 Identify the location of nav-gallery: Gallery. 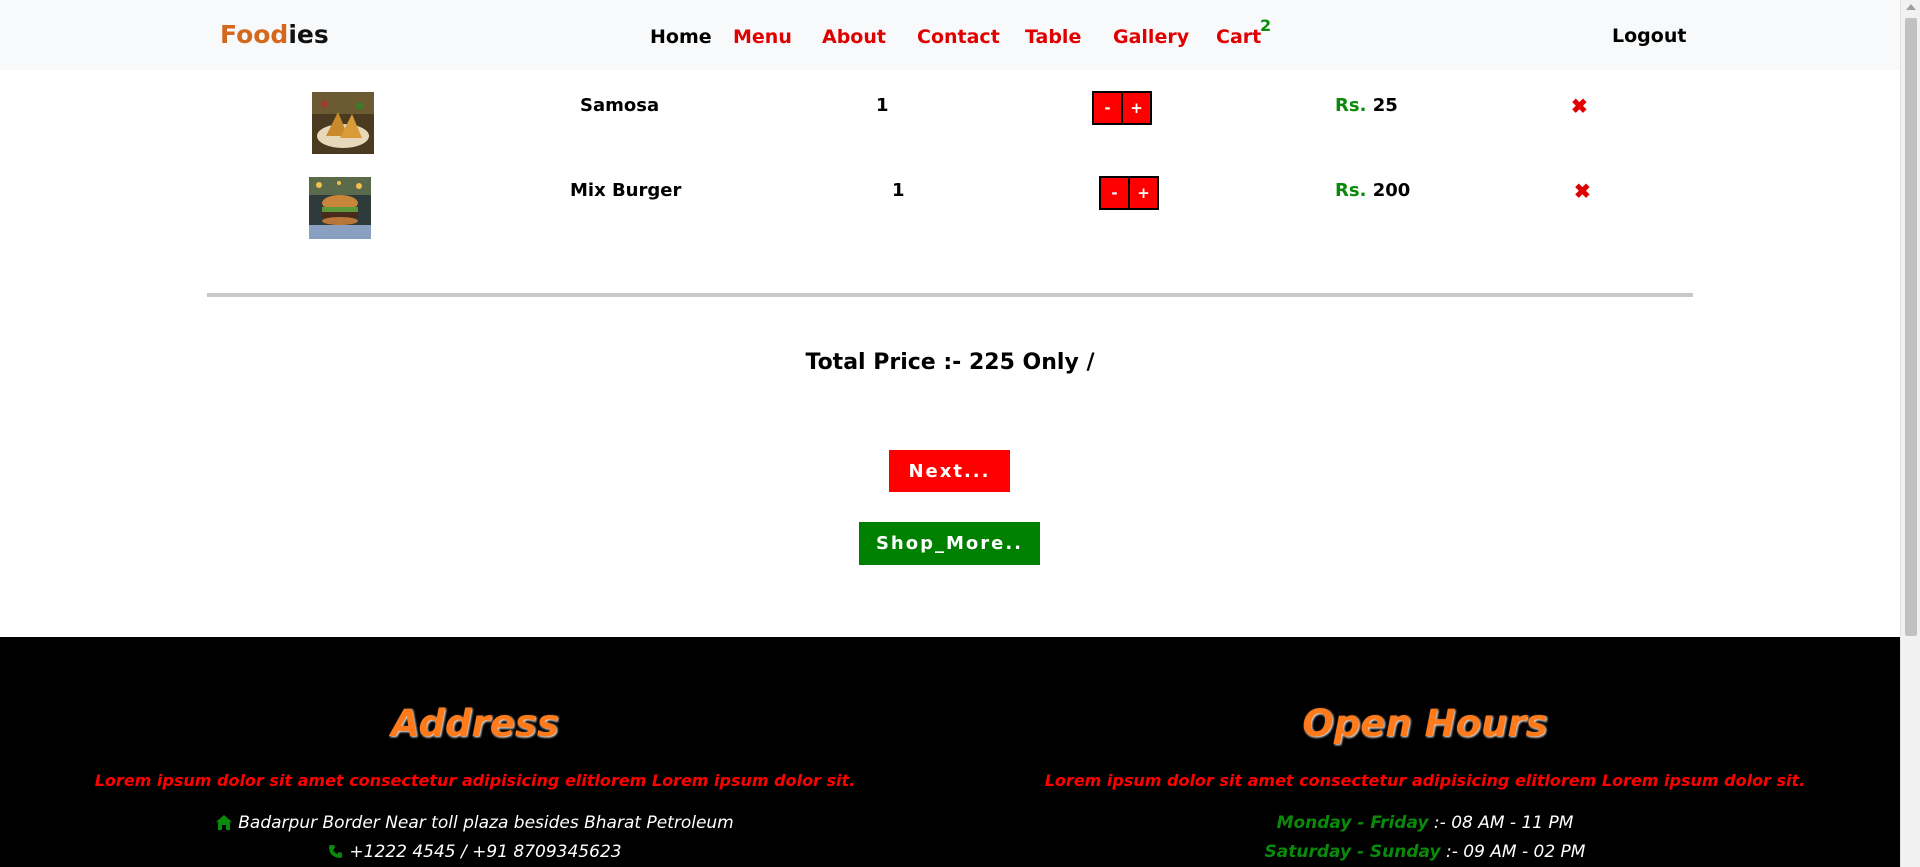
(1151, 37).